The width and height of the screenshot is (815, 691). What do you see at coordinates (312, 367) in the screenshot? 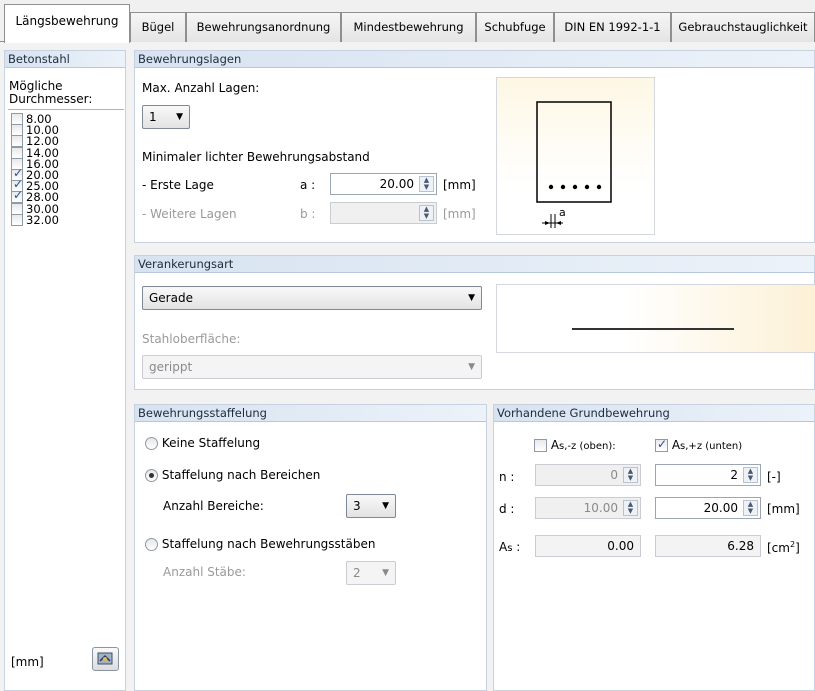
I see `stahloberflaeche-select: gerippt ▼` at bounding box center [312, 367].